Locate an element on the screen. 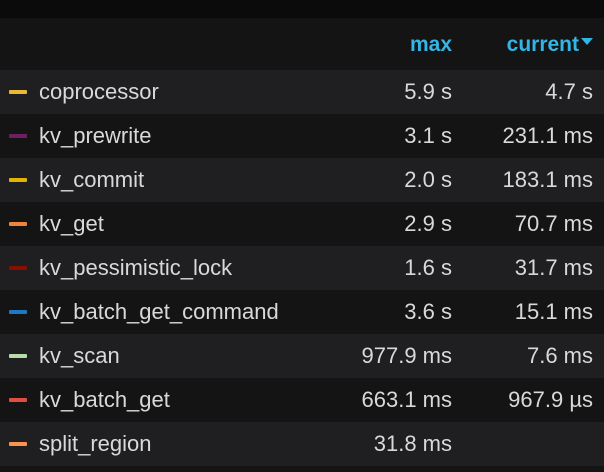 The image size is (604, 472). legend-series-row: kv_commit 2.0 s 183.1 ms is located at coordinates (302, 180).